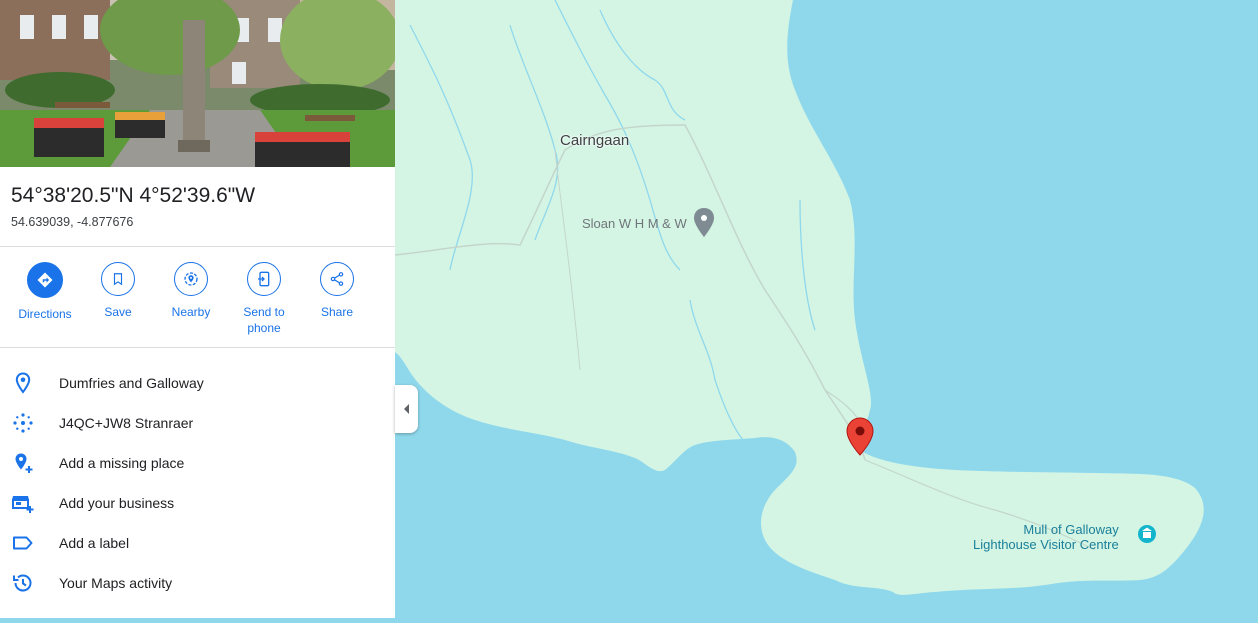  What do you see at coordinates (264, 279) in the screenshot?
I see `send-to-phone-icon` at bounding box center [264, 279].